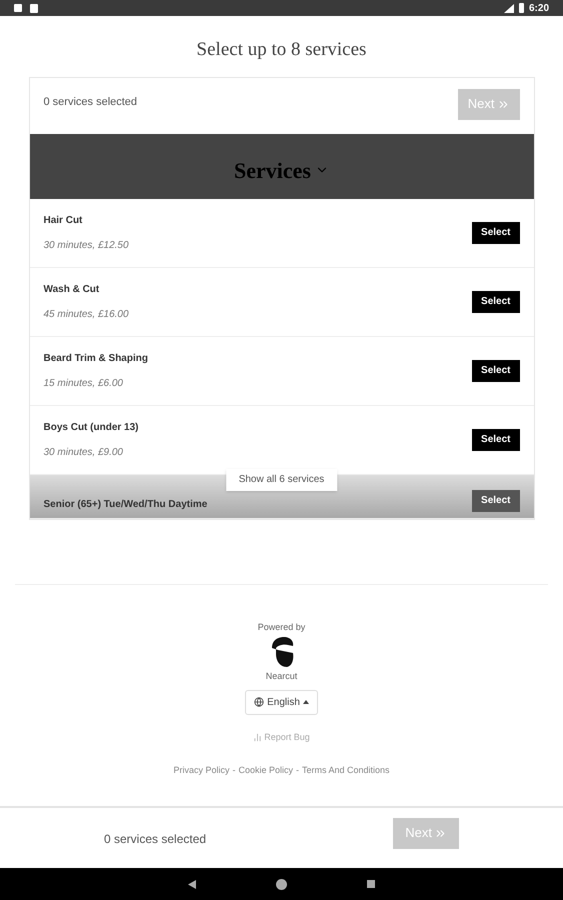 This screenshot has height=900, width=563. Describe the element at coordinates (64, 221) in the screenshot. I see `service-name: Hair Cut` at that location.